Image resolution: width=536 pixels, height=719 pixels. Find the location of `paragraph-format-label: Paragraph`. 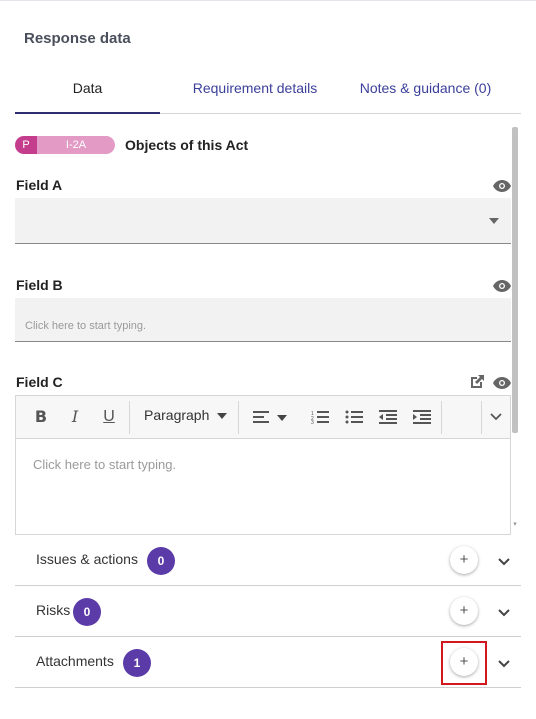

paragraph-format-label: Paragraph is located at coordinates (177, 415).